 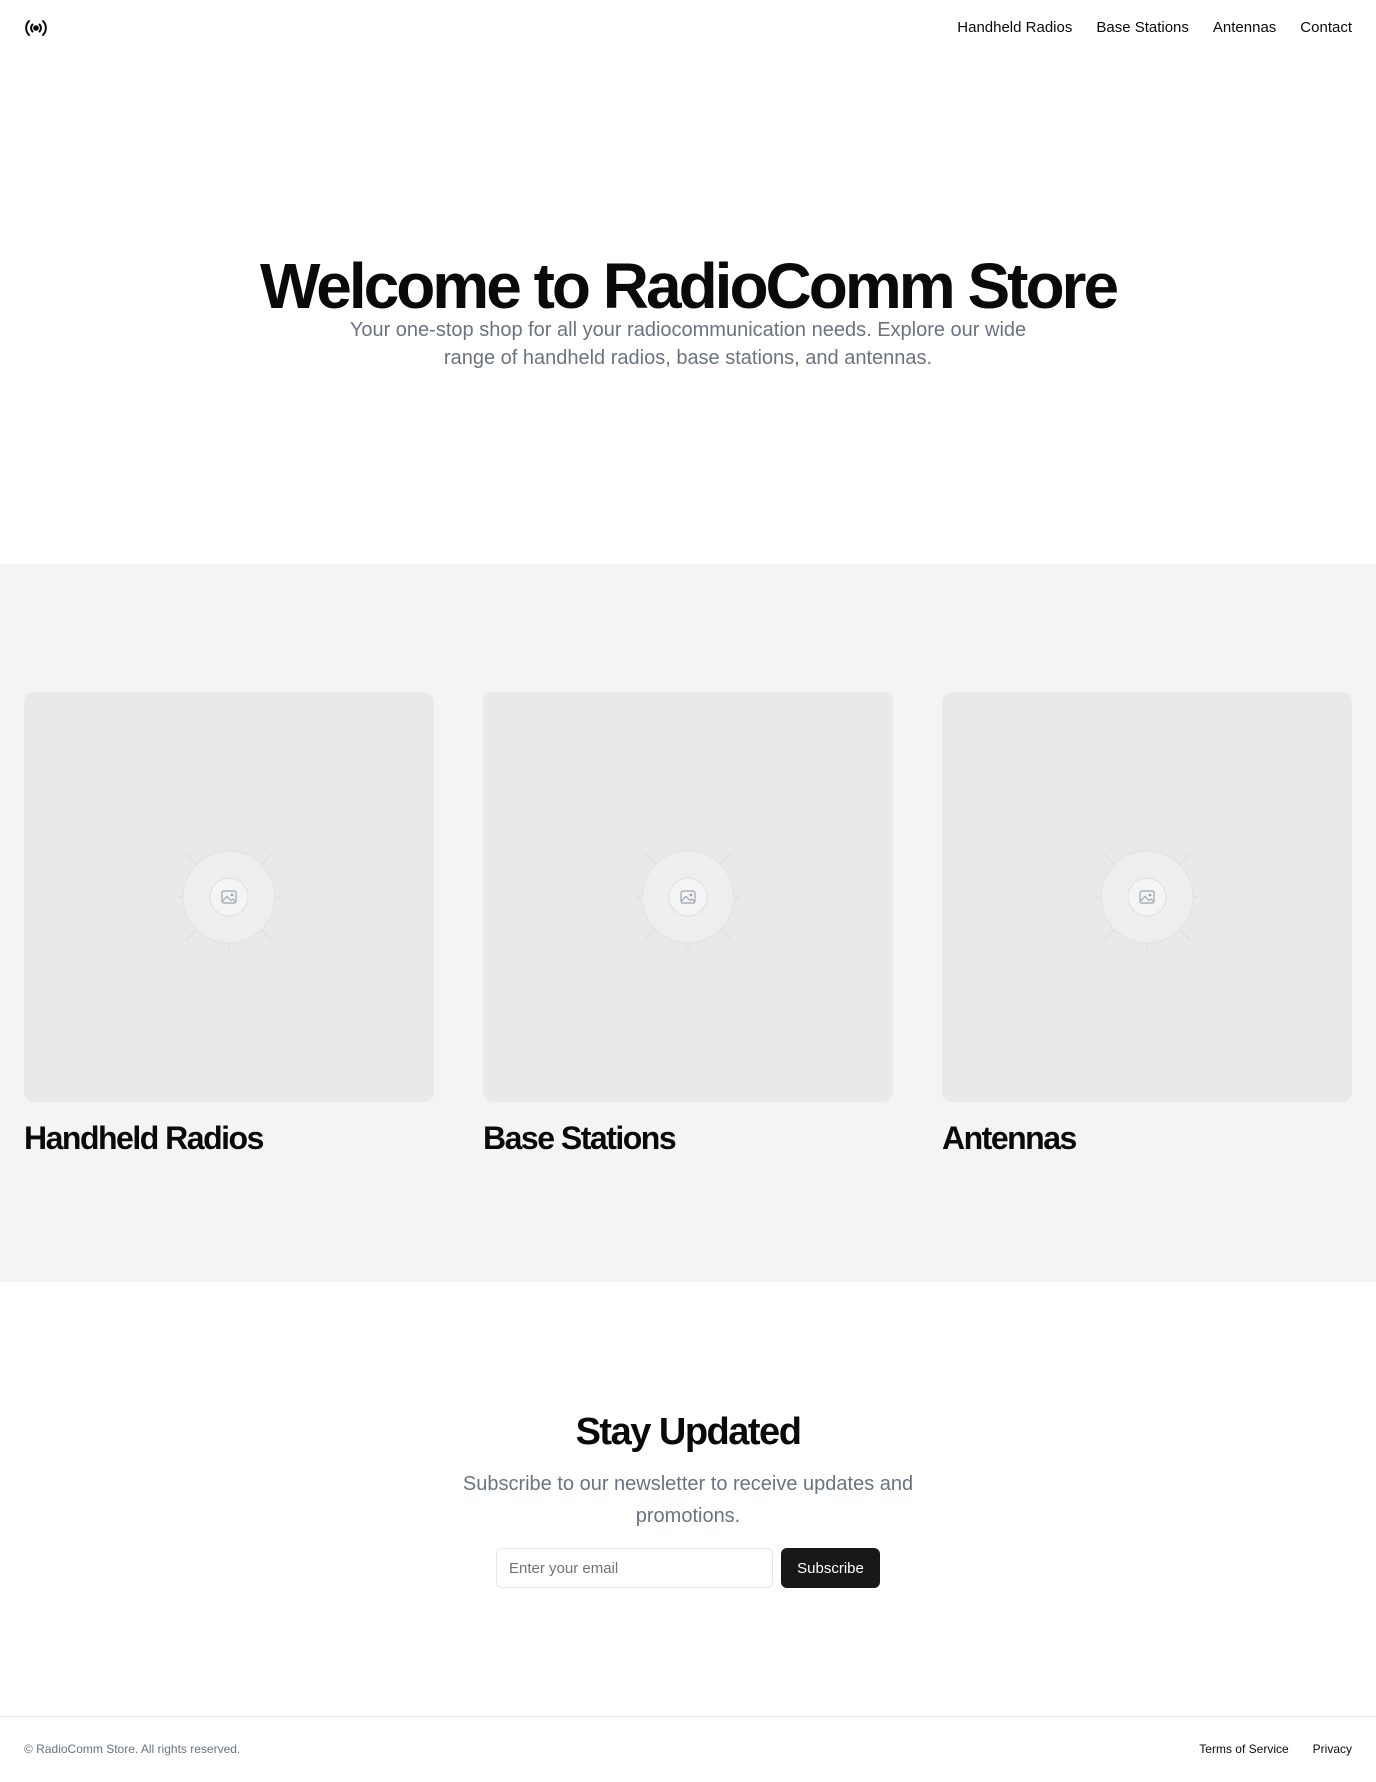 I want to click on footer-links: Terms of Service Privacy, so click(x=1275, y=1749).